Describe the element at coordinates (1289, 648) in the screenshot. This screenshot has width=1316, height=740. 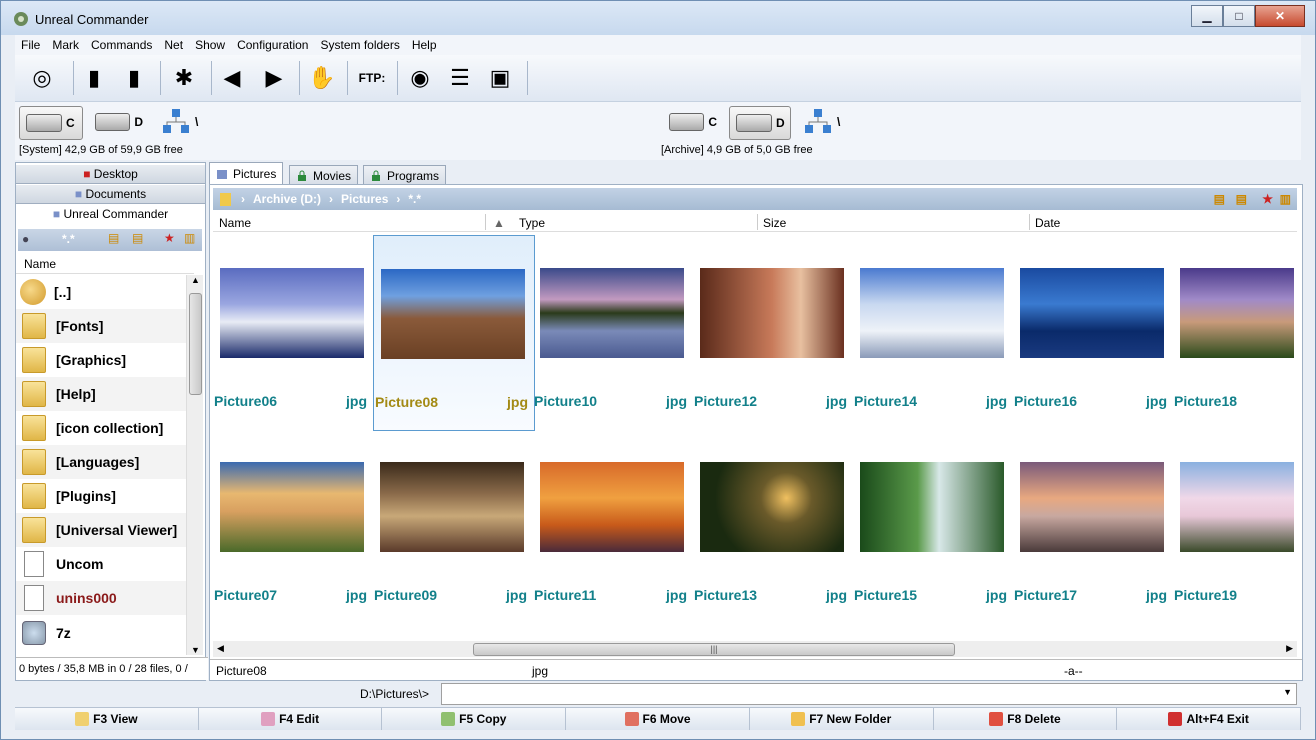
I see `scroll-right-arrow: ▶` at that location.